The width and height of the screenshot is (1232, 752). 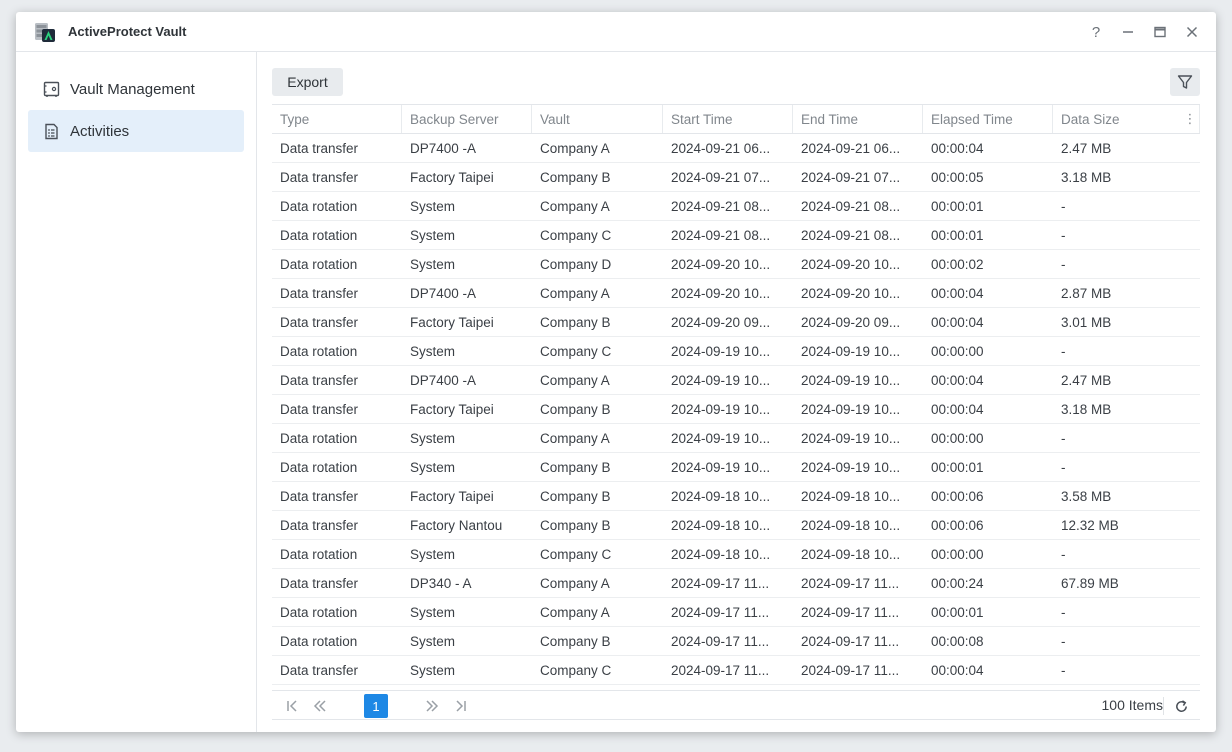 What do you see at coordinates (957, 496) in the screenshot?
I see `cell-elapsed-time: 00:00:06` at bounding box center [957, 496].